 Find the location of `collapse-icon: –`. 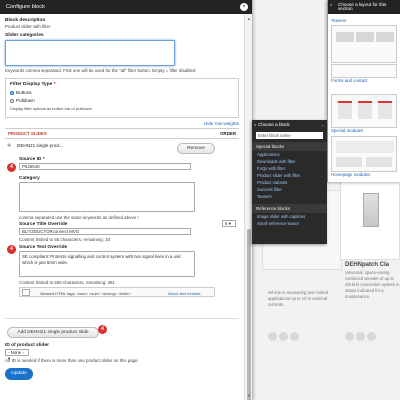

collapse-icon: – is located at coordinates (323, 124).